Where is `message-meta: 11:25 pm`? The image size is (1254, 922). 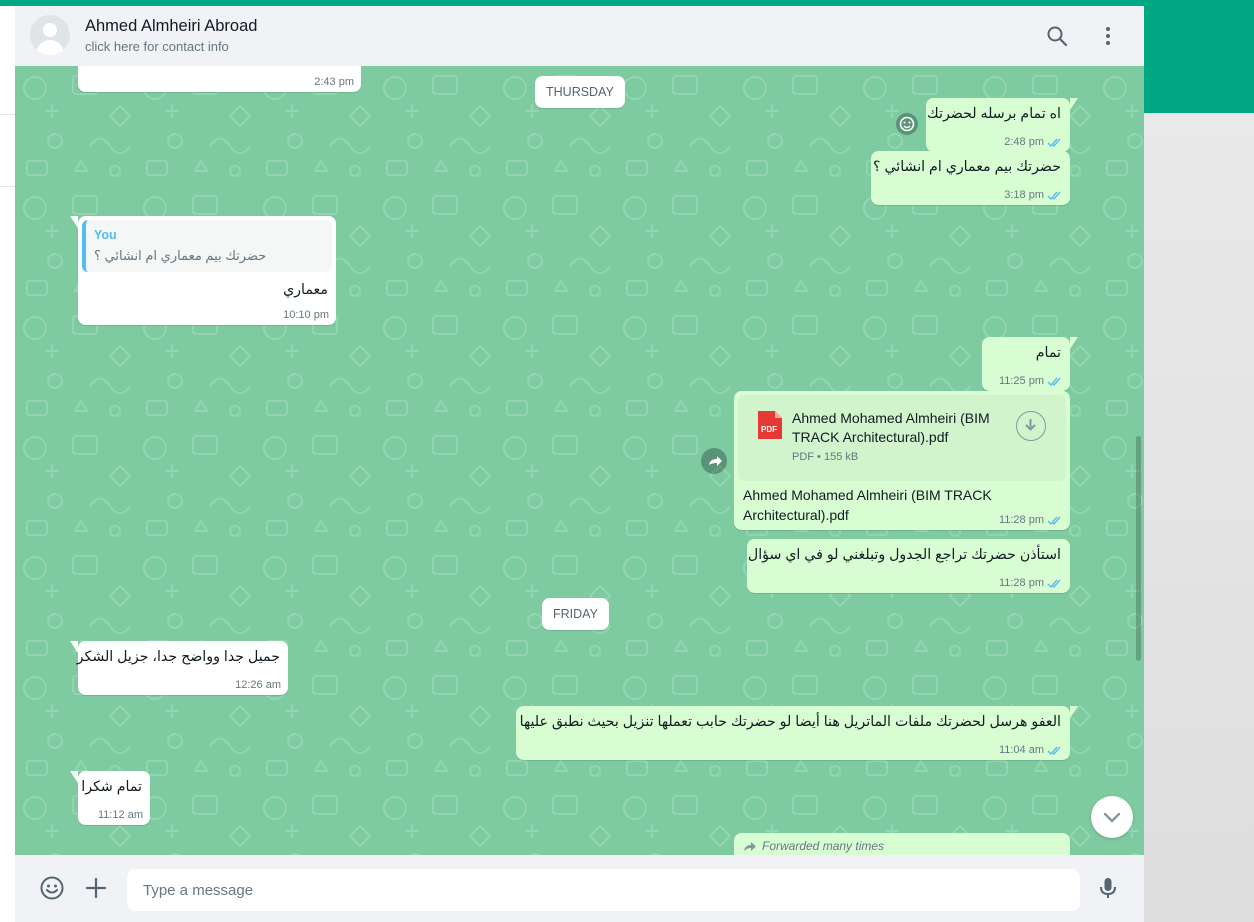 message-meta: 11:25 pm is located at coordinates (1031, 381).